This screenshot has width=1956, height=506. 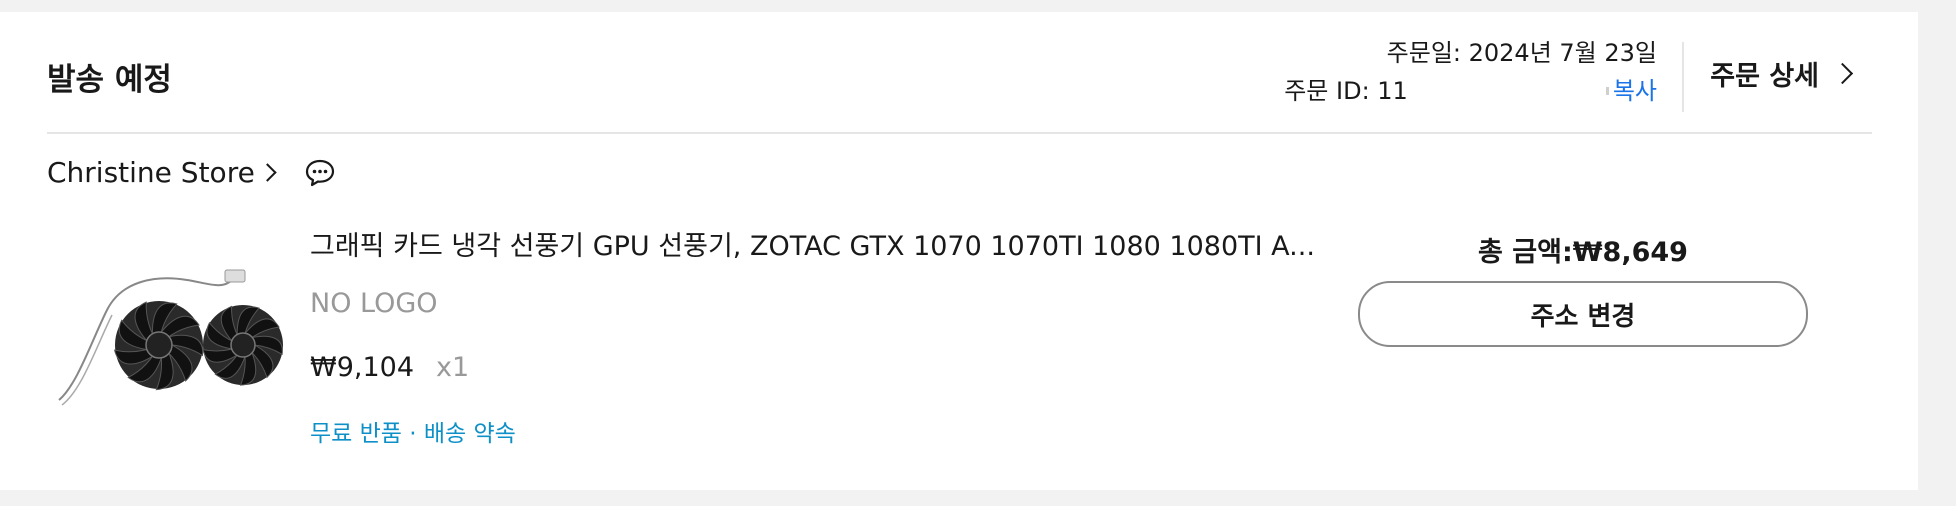 What do you see at coordinates (1521, 53) in the screenshot?
I see `order-date: 주문일: 2024년 7월 23일` at bounding box center [1521, 53].